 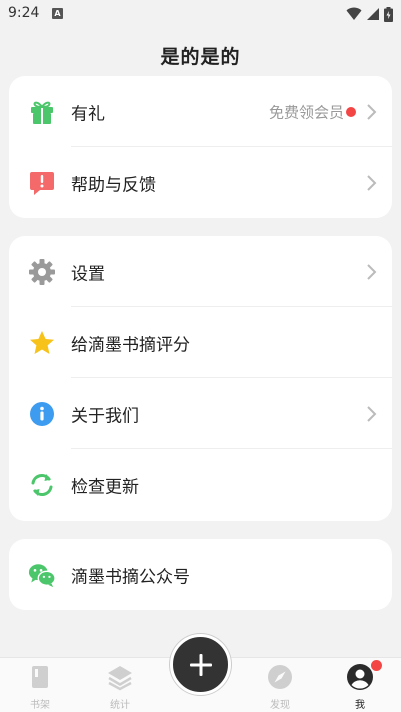 I want to click on wechat-row: 滴墨书摘公众号, so click(x=200, y=574).